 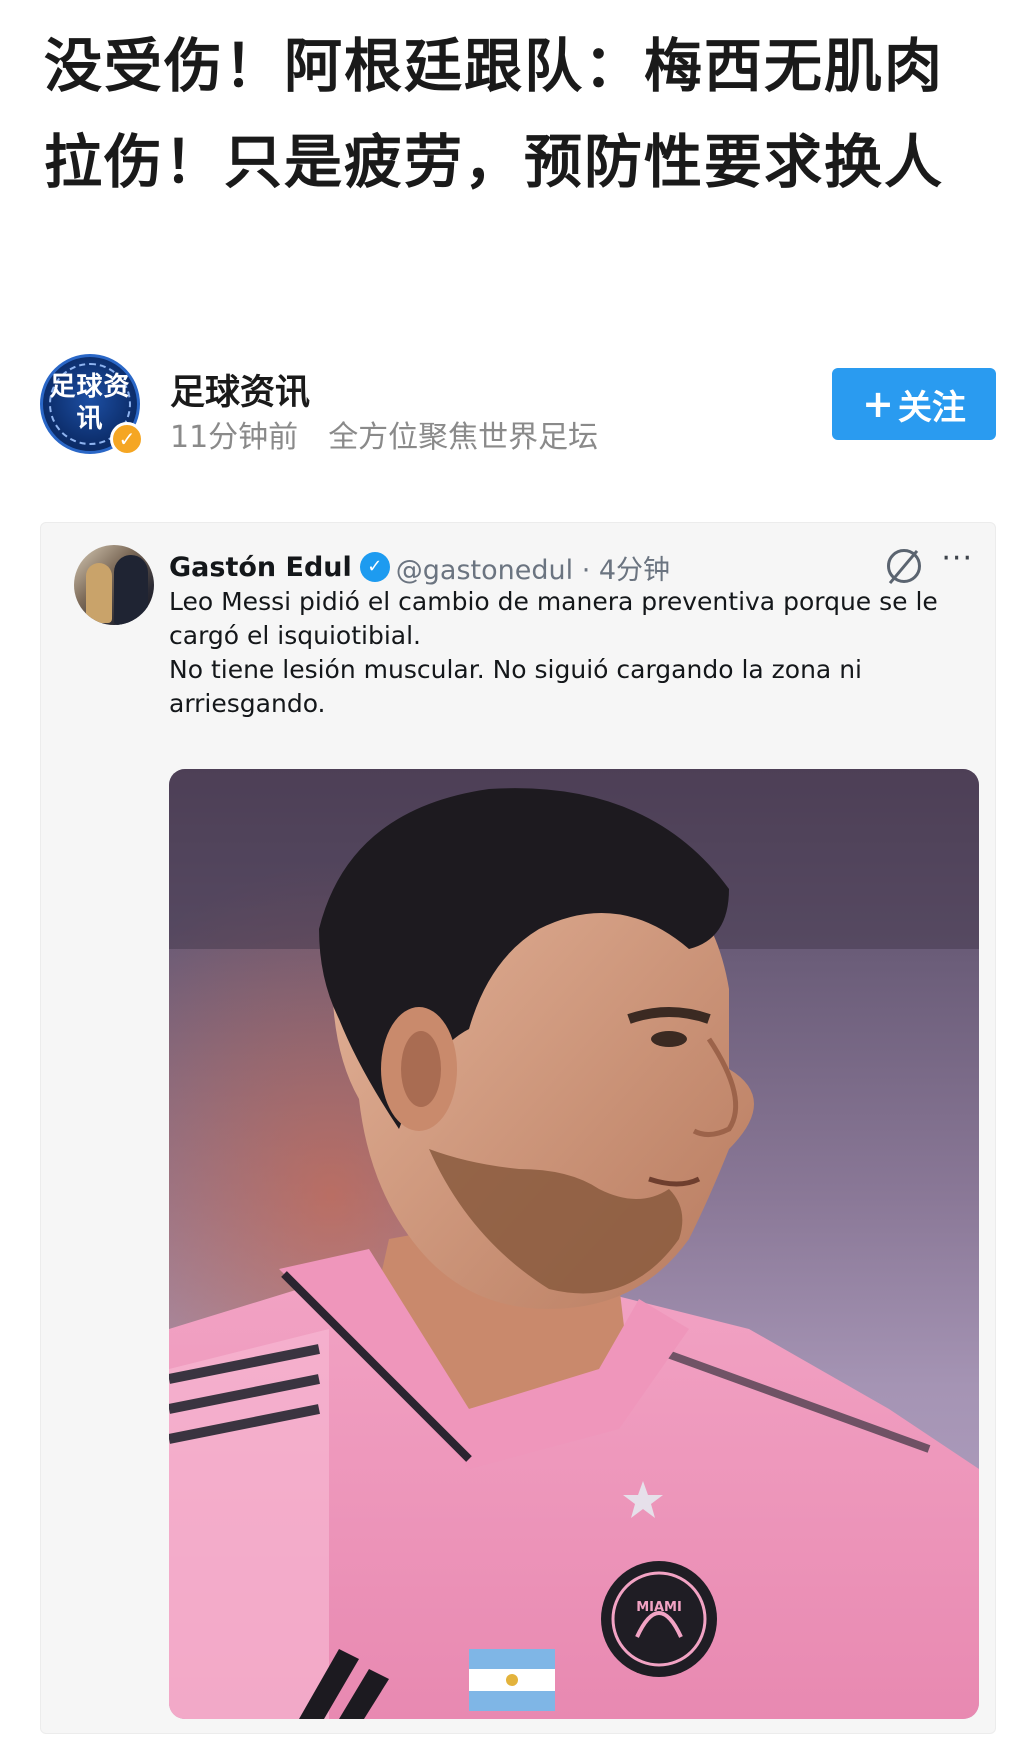 What do you see at coordinates (463, 437) in the screenshot?
I see `author-tagline: 全方位聚焦世界足坛` at bounding box center [463, 437].